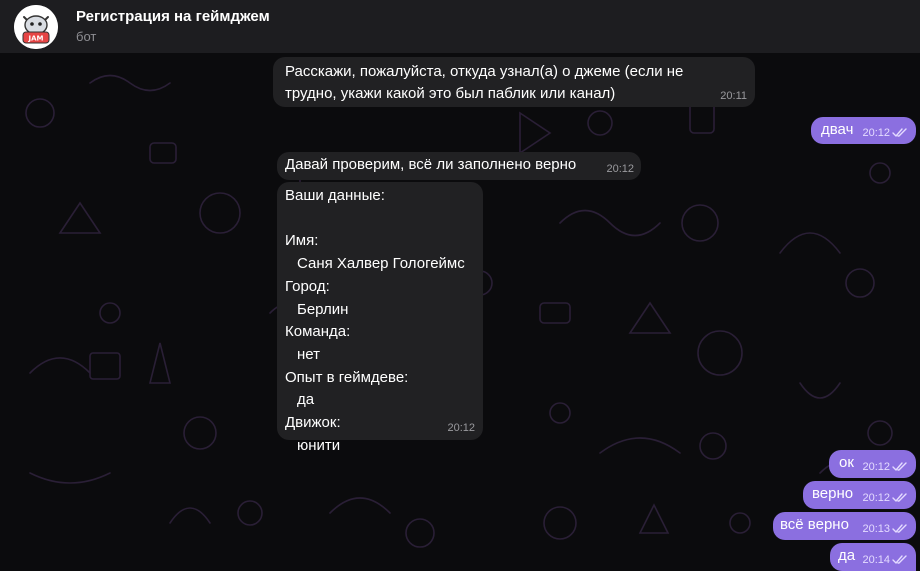  Describe the element at coordinates (347, 377) in the screenshot. I see `summary-field-label-experience: Опыт в геймдеве:` at that location.